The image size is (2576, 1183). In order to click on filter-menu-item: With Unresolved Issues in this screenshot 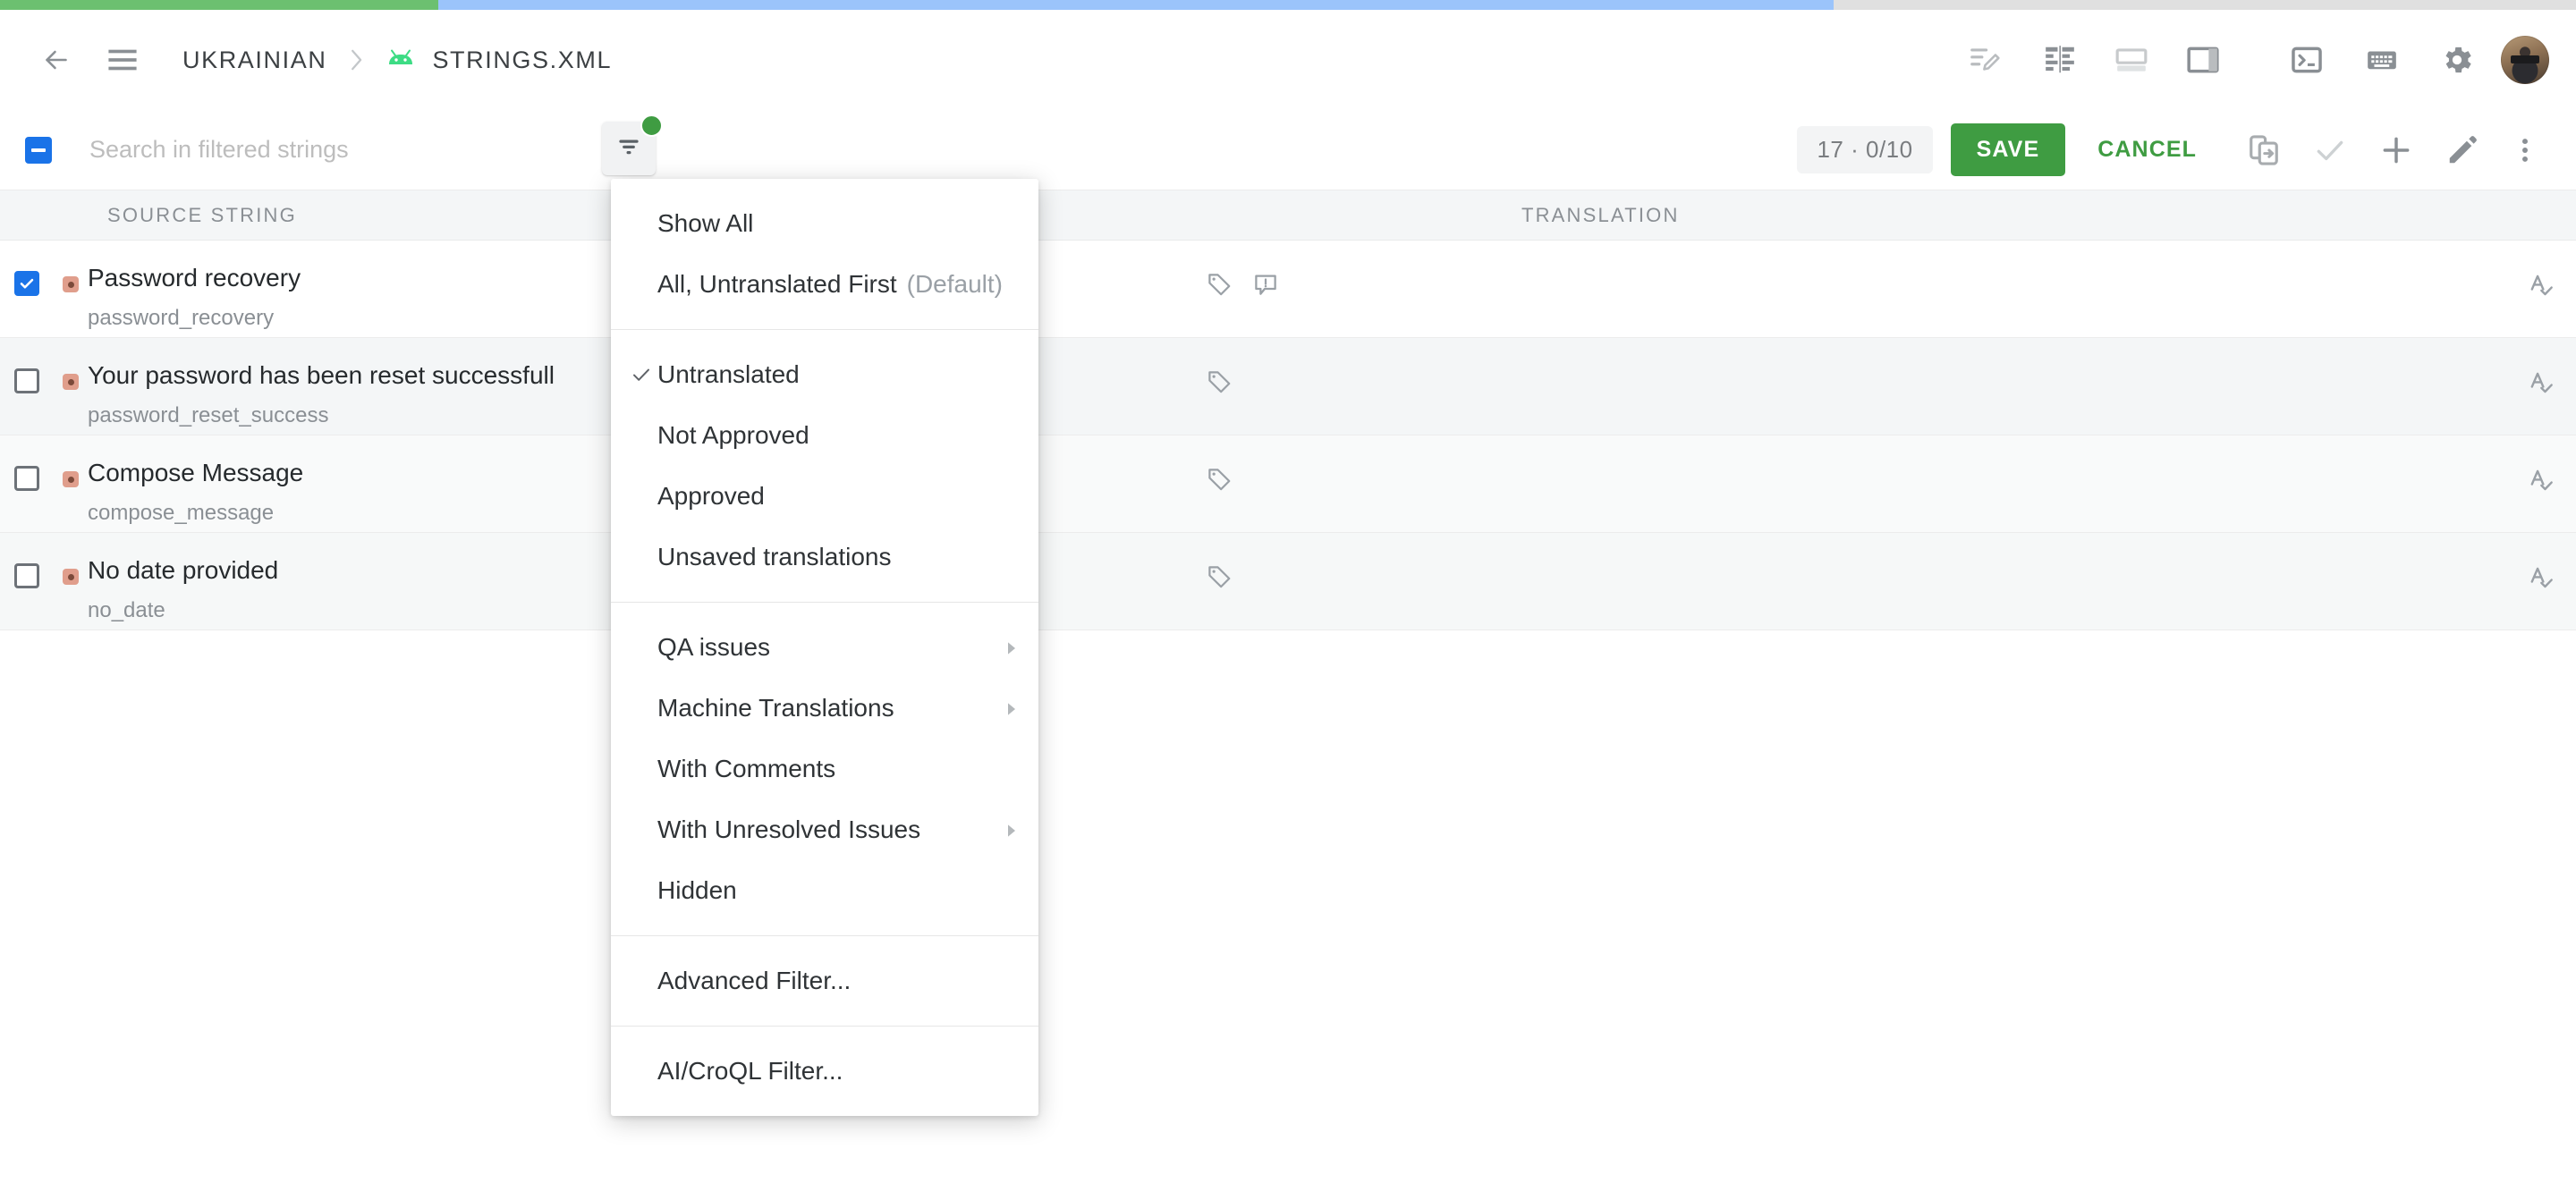, I will do `click(824, 829)`.